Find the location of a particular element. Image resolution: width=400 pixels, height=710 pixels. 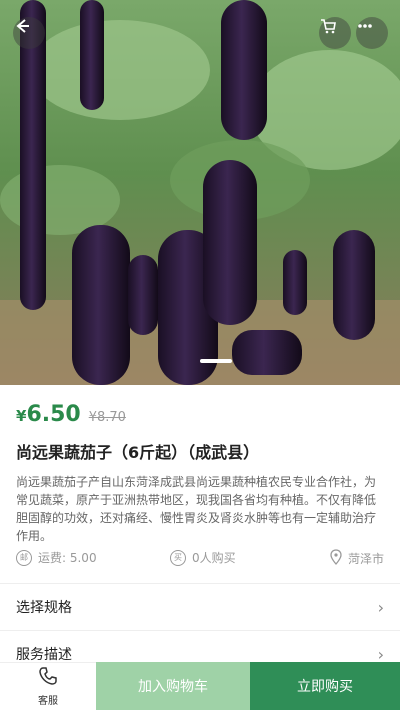

add-to-cart-button: 加入购物车 is located at coordinates (173, 686).